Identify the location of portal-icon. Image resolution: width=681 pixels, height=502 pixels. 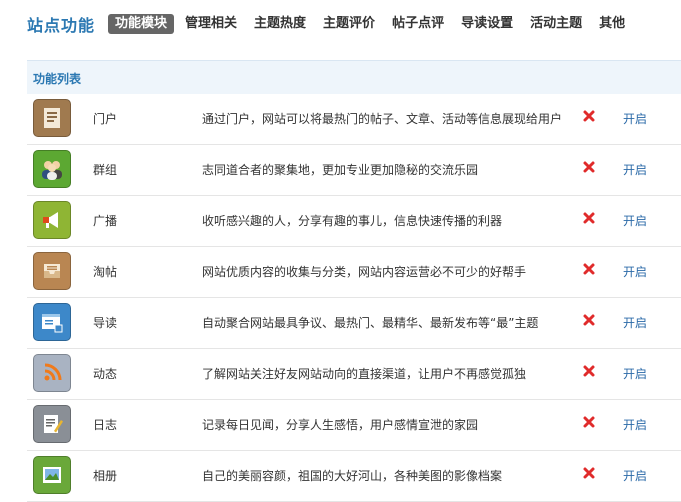
(52, 118).